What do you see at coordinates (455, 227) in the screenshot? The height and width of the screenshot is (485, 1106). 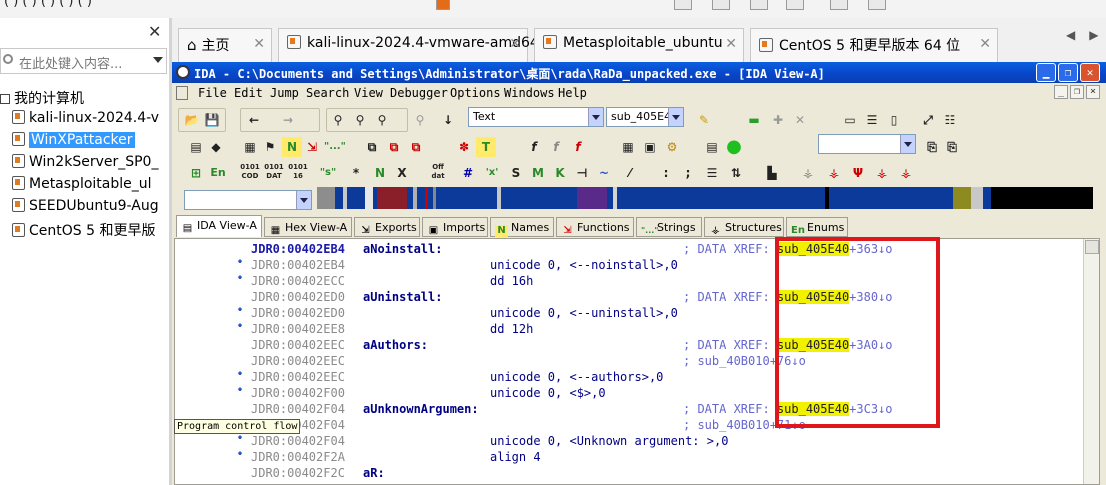 I see `tab-imports: ▣ Imports` at bounding box center [455, 227].